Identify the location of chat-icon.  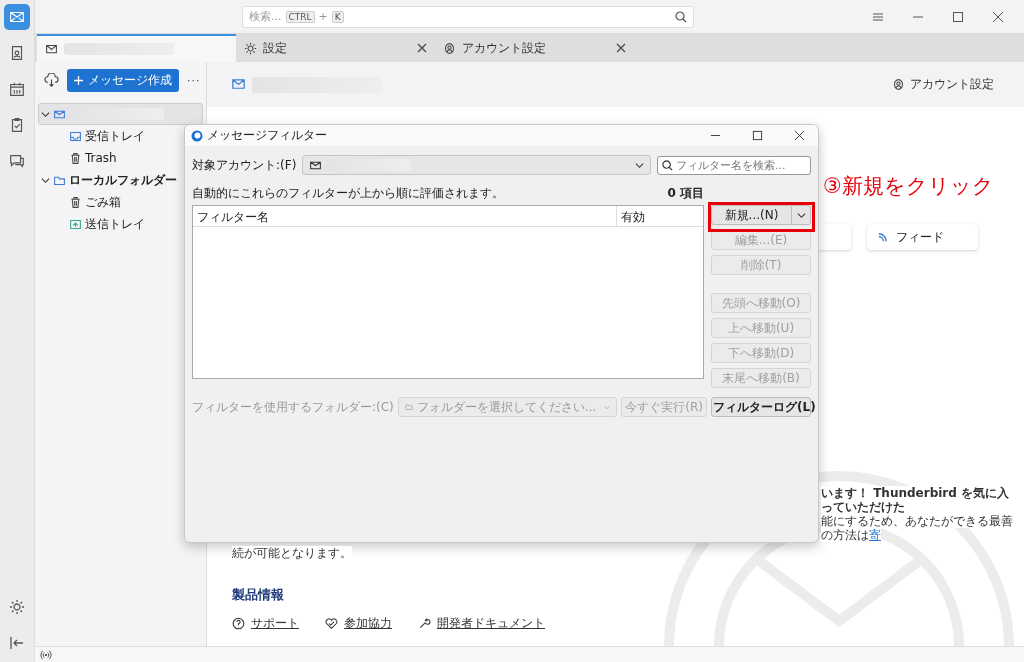
(17, 161).